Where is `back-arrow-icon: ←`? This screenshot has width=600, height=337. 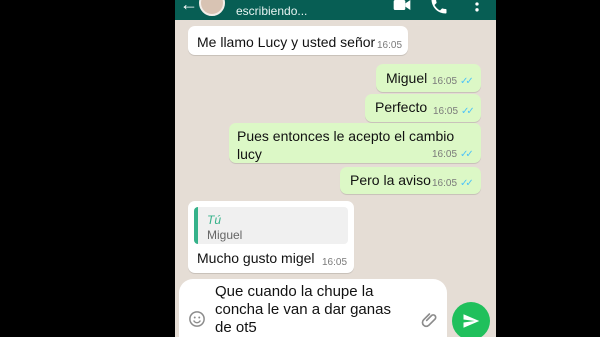
back-arrow-icon: ← is located at coordinates (189, 7).